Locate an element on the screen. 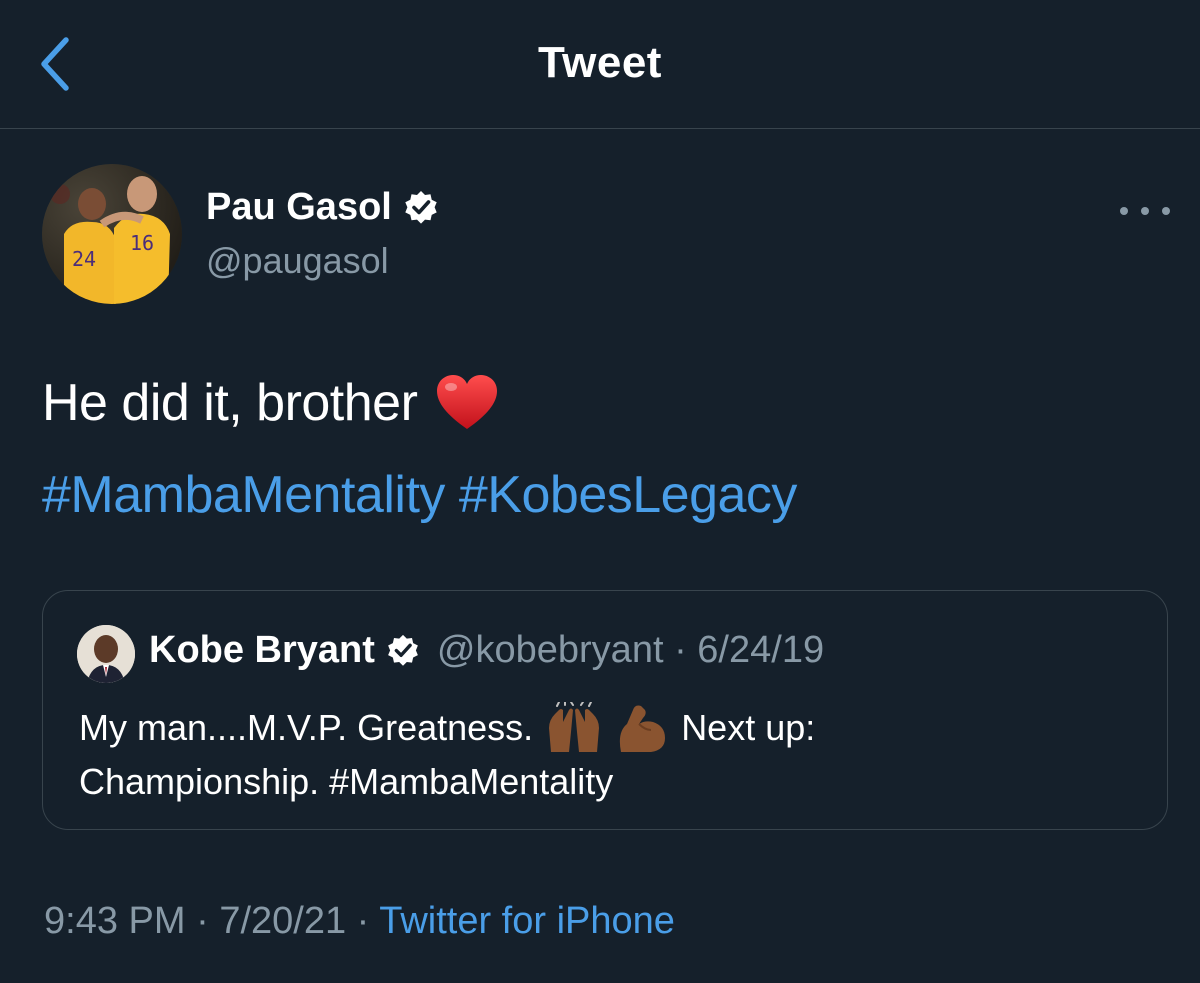 Image resolution: width=1200 pixels, height=983 pixels. avatar-image: 24 16 is located at coordinates (112, 234).